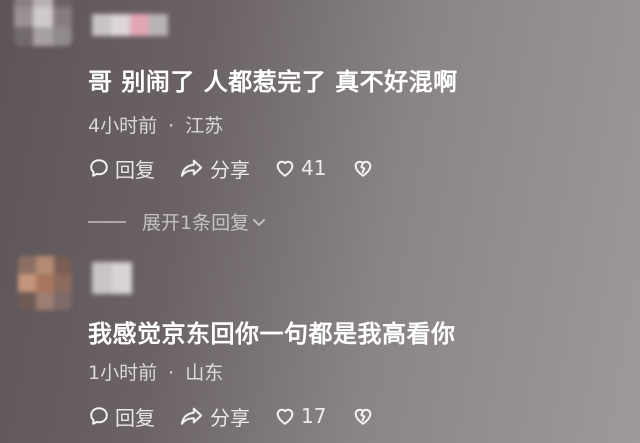 This screenshot has height=443, width=640. I want to click on comment-location: 山东, so click(204, 373).